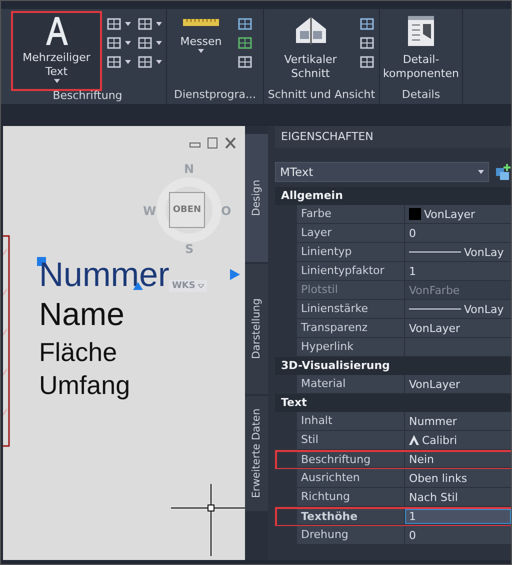 This screenshot has width=512, height=565. I want to click on property-value: Nein, so click(458, 460).